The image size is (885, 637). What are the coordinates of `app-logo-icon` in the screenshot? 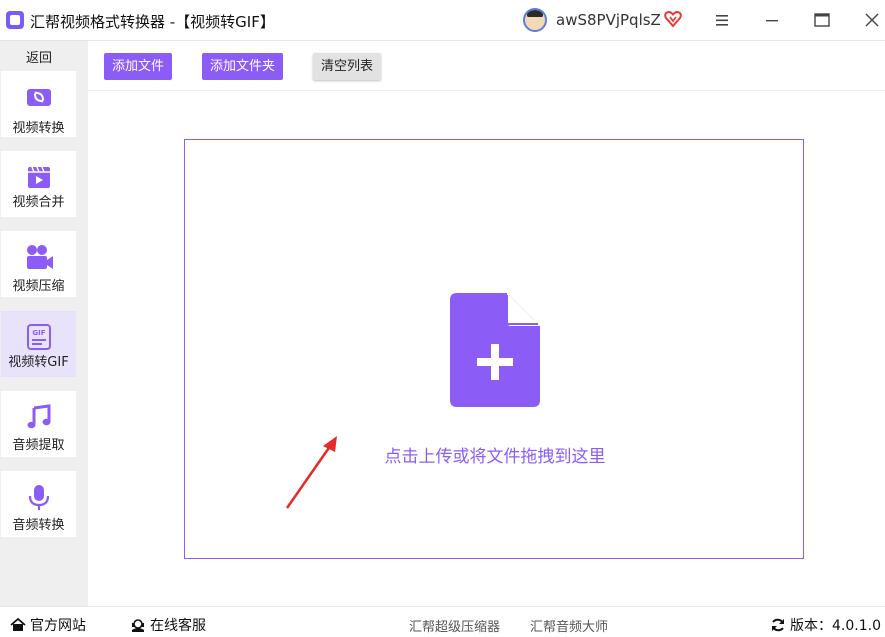 It's located at (15, 20).